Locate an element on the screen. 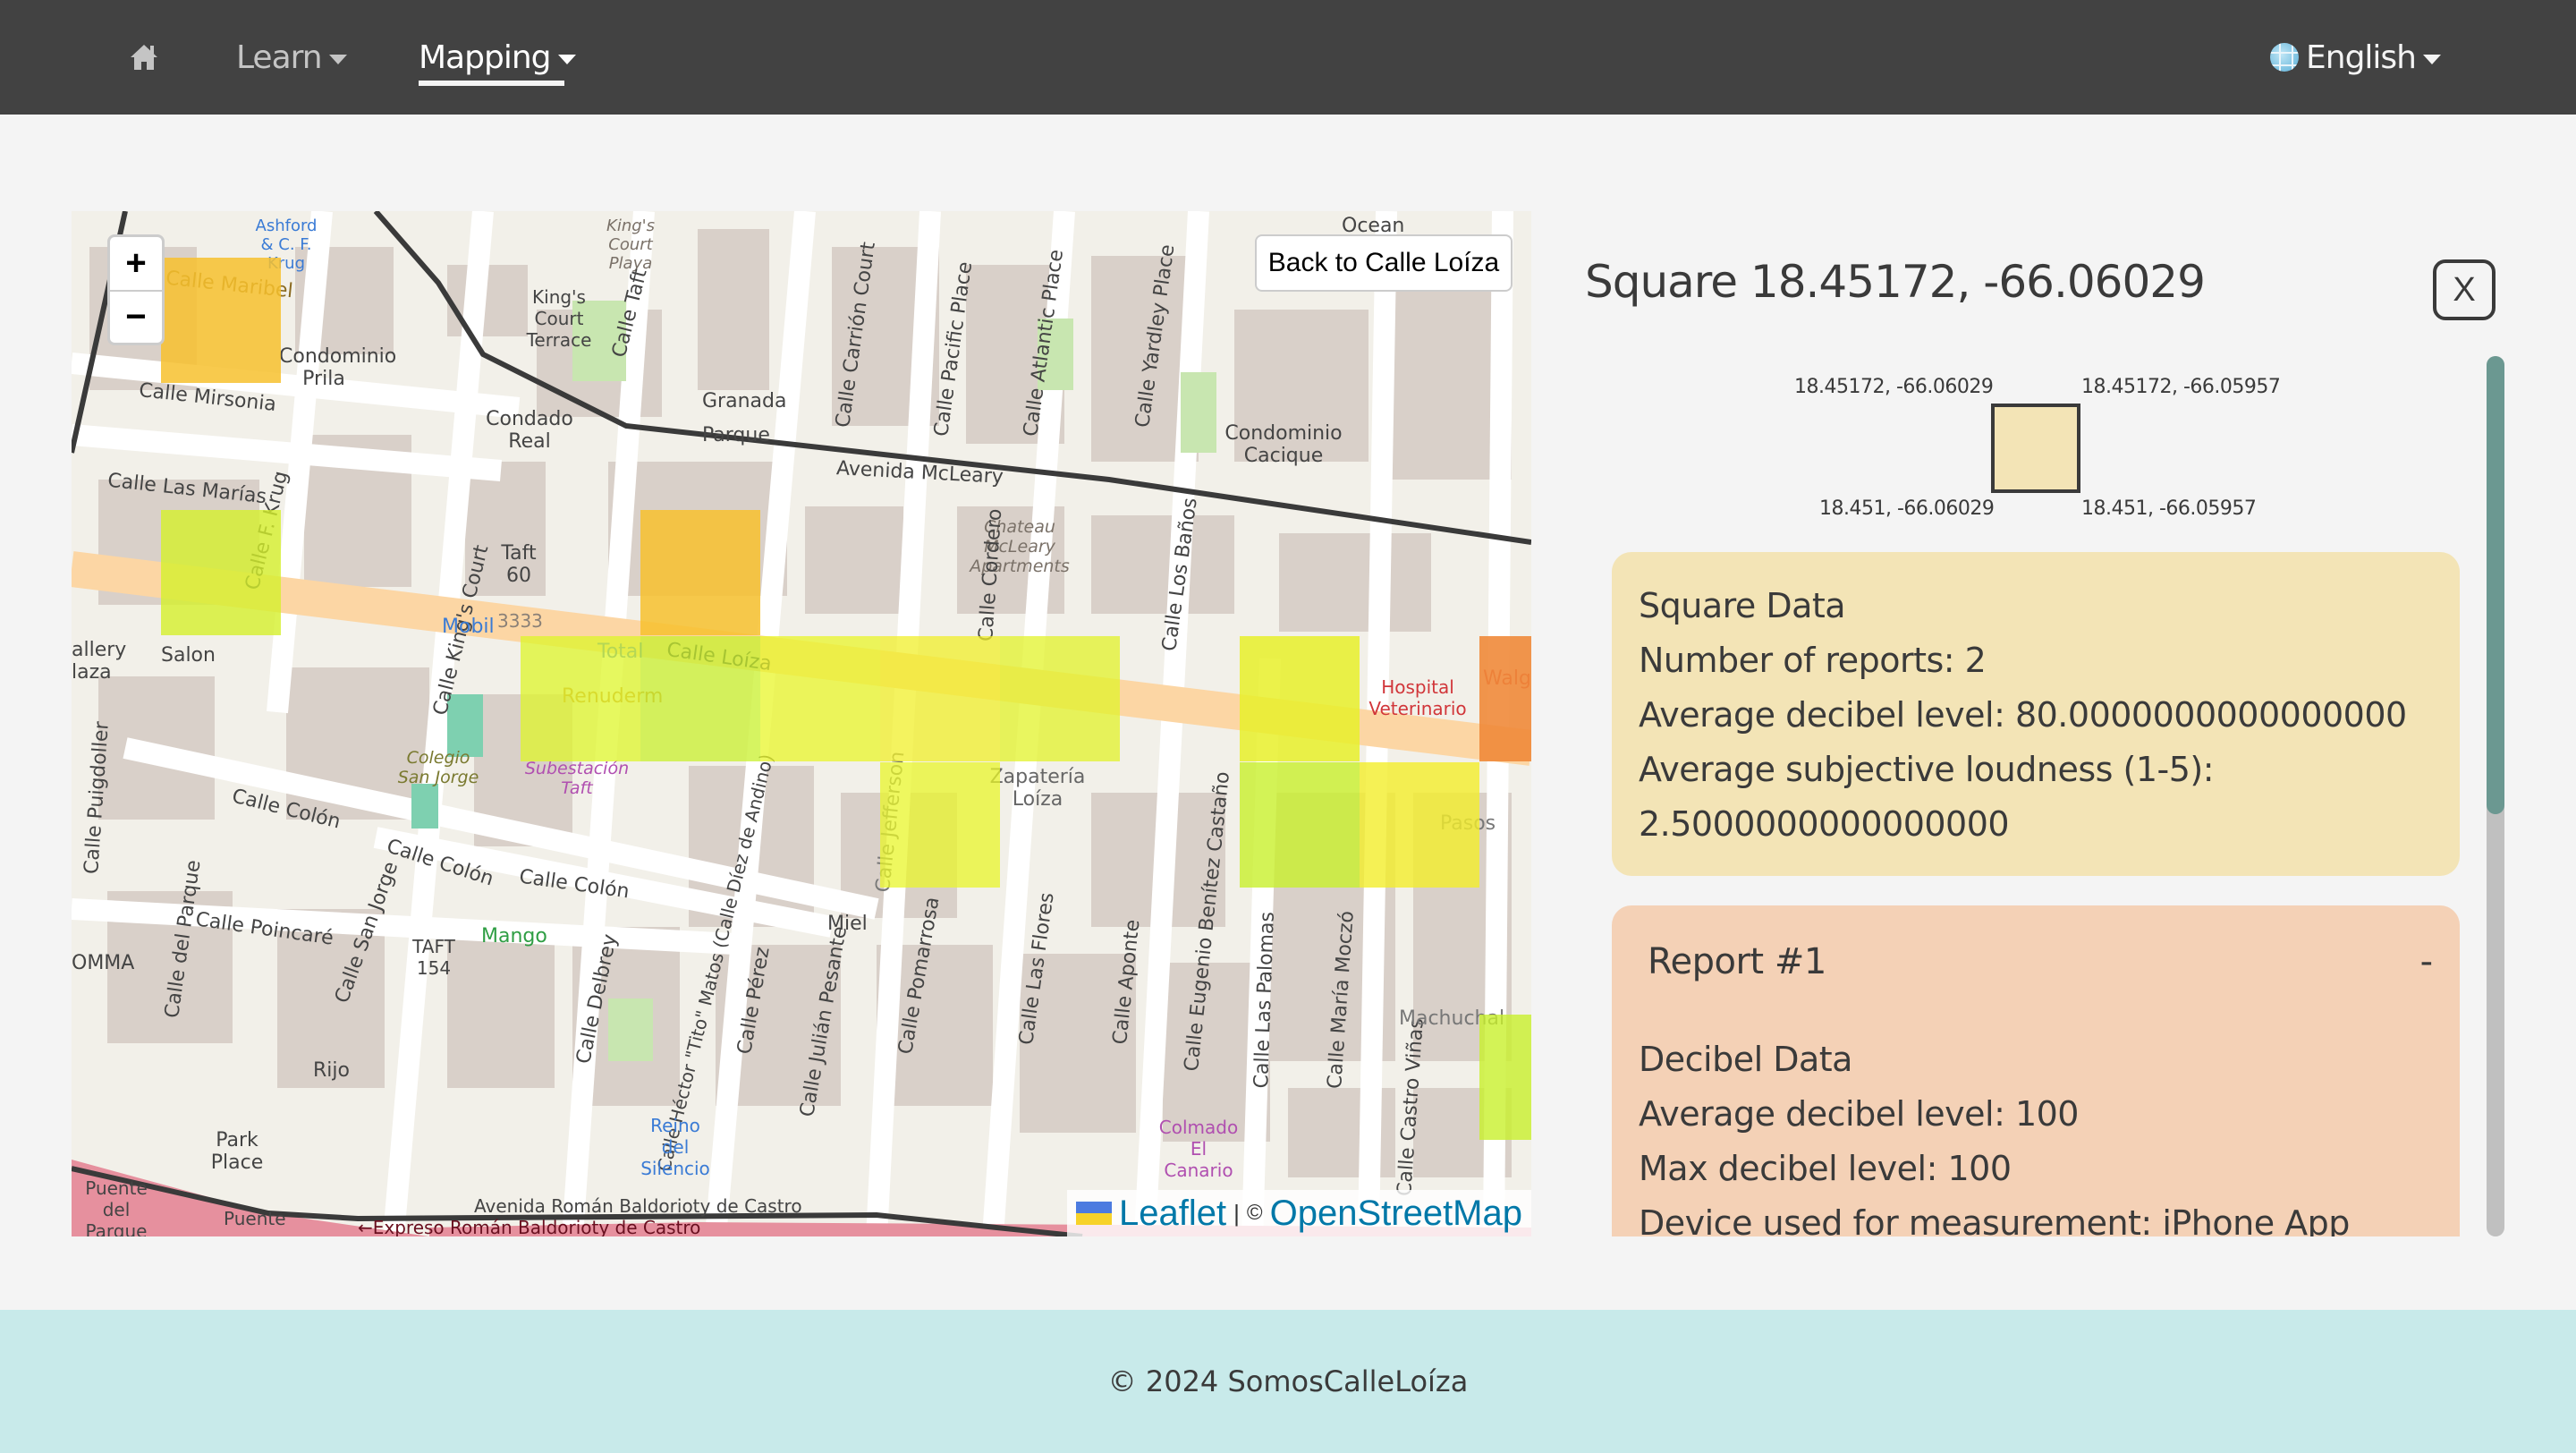  zoom-out-button: − is located at coordinates (136, 316).